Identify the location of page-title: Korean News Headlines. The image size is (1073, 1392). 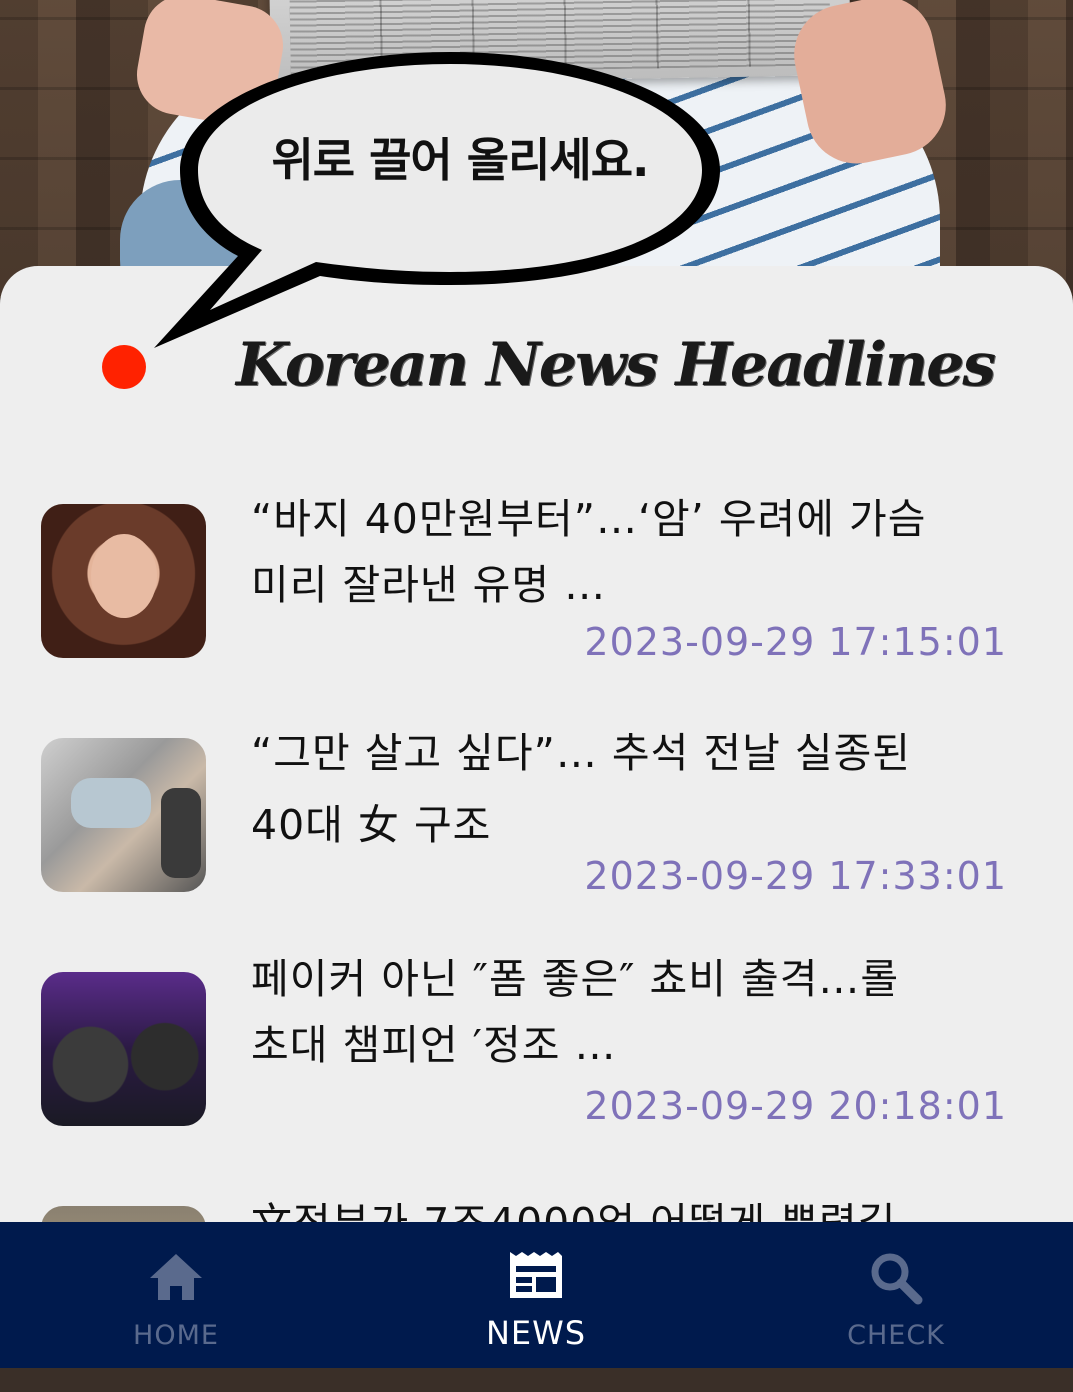
(616, 365).